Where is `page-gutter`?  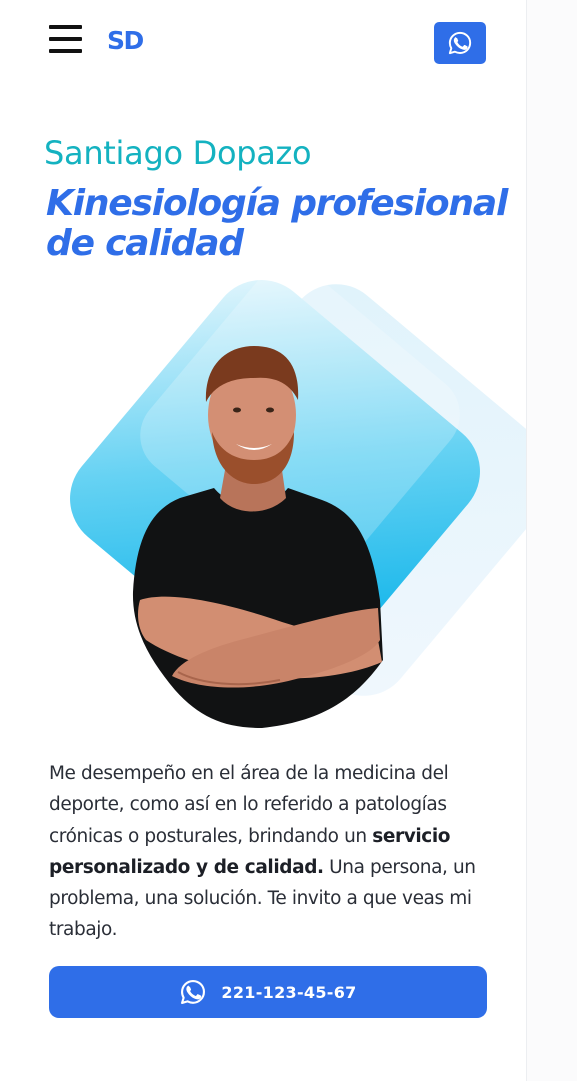
page-gutter is located at coordinates (551, 540).